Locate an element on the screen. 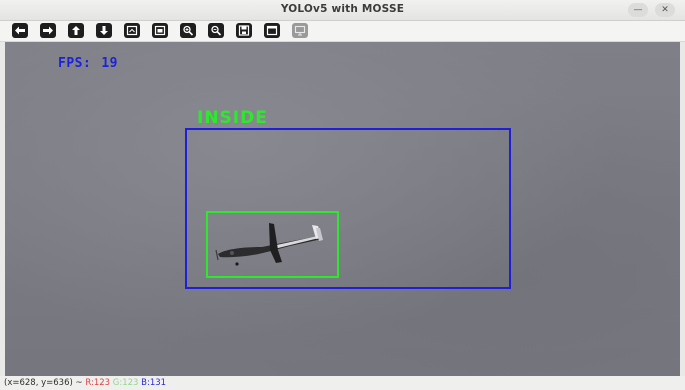 This screenshot has width=685, height=390. zoom-in-button is located at coordinates (188, 30).